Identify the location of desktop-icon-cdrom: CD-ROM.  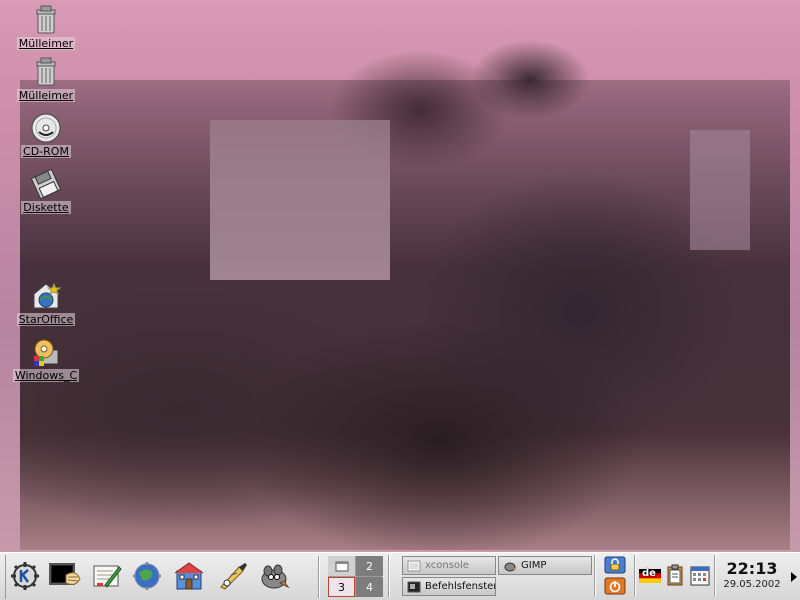
(46, 135).